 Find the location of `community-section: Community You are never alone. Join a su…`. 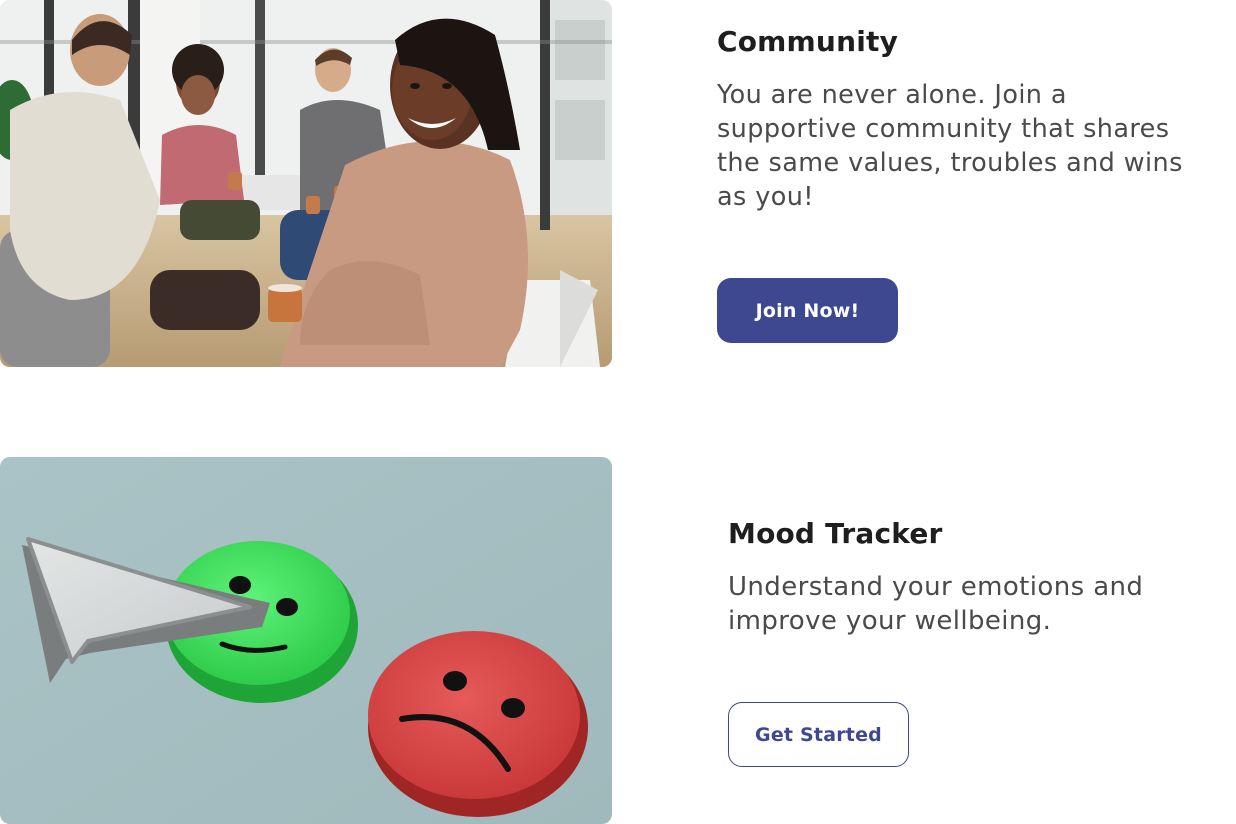

community-section: Community You are never alone. Join a su… is located at coordinates (957, 118).